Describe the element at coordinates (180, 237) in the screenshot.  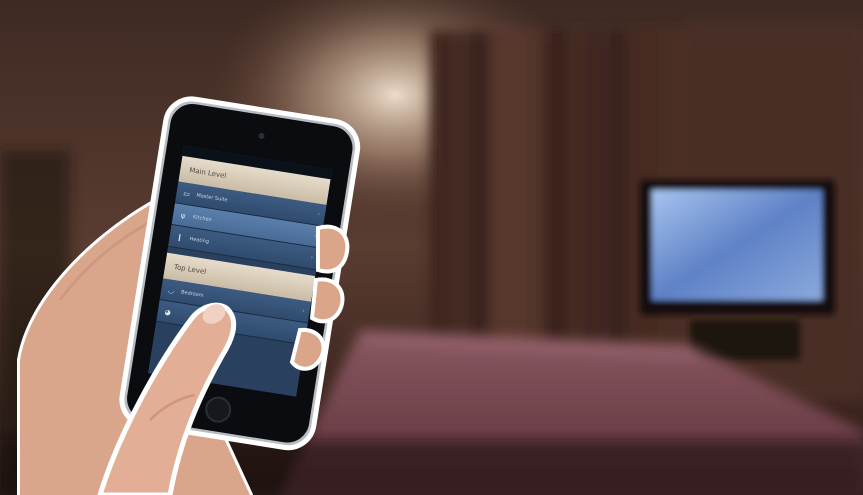
I see `thermometer-icon: ❙` at that location.